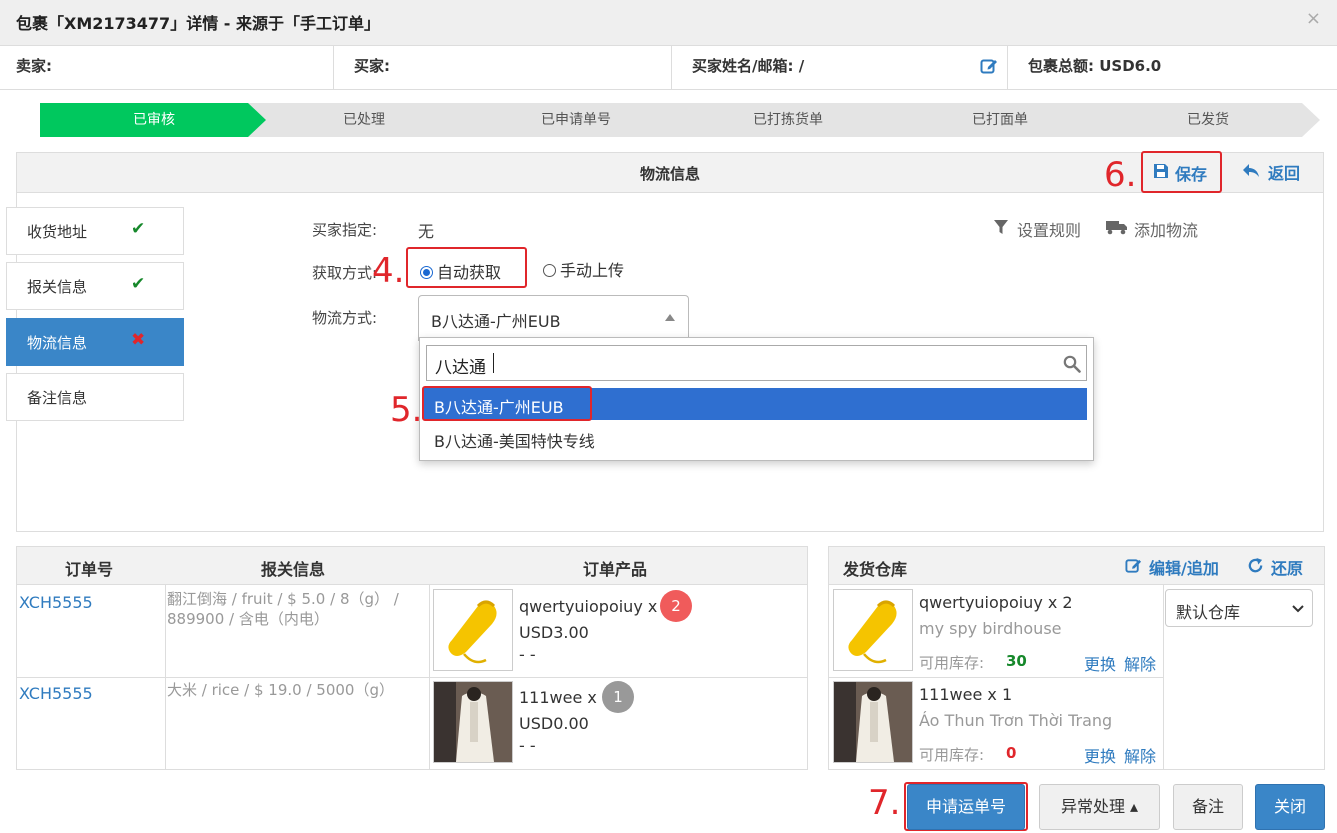 Image resolution: width=1337 pixels, height=833 pixels. What do you see at coordinates (1161, 171) in the screenshot?
I see `floppy-disk-icon` at bounding box center [1161, 171].